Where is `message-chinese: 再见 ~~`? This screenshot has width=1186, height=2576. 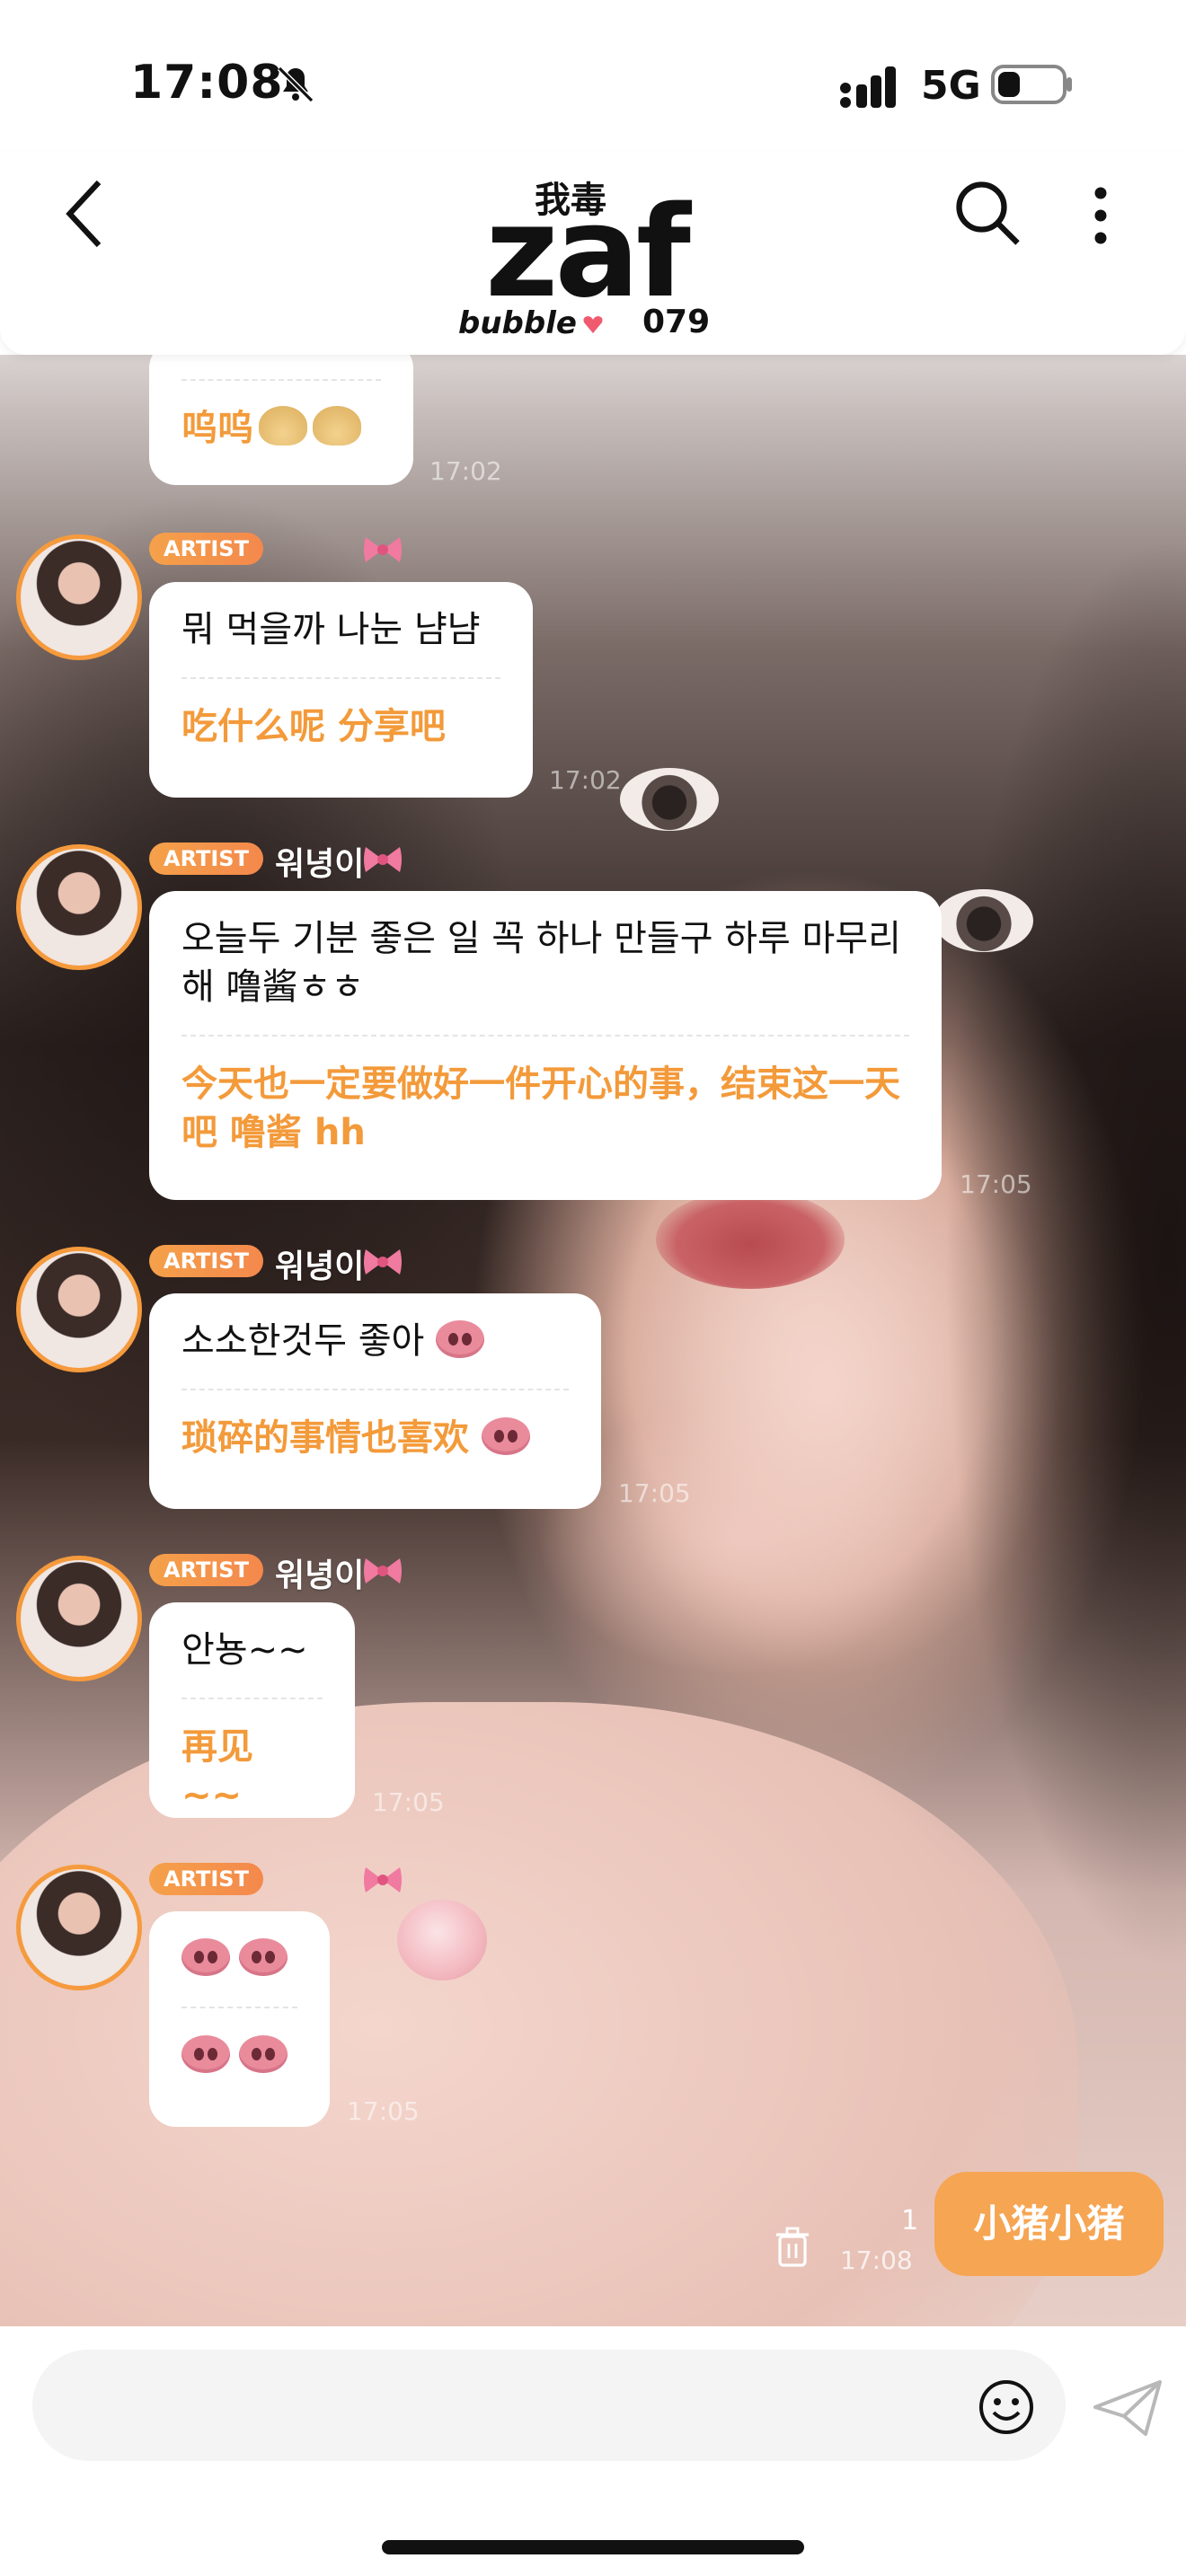 message-chinese: 再见 ~~ is located at coordinates (217, 1771).